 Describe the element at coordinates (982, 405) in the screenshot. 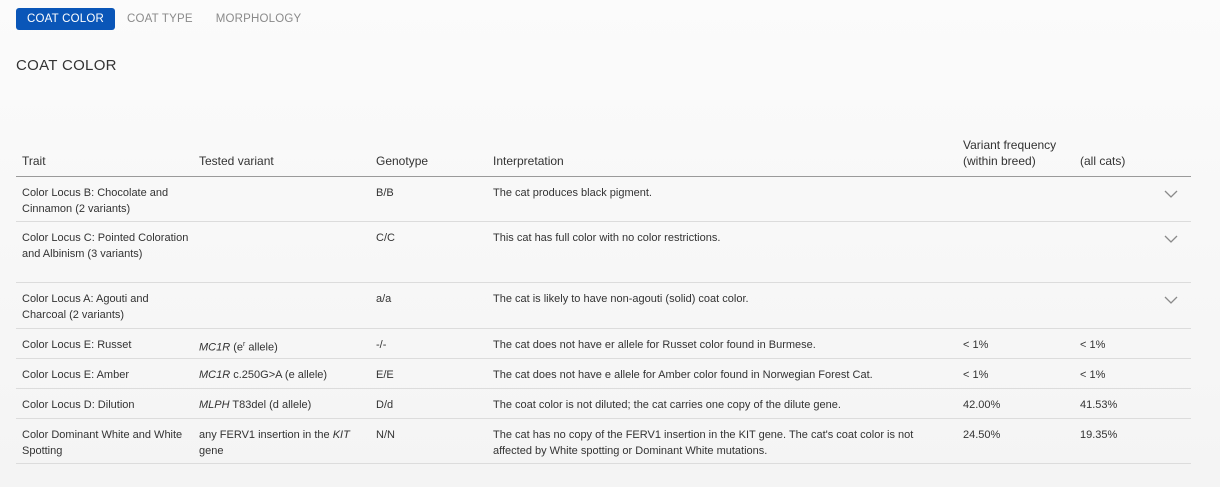

I see `freq-within-breed-cell: 42.00%` at that location.